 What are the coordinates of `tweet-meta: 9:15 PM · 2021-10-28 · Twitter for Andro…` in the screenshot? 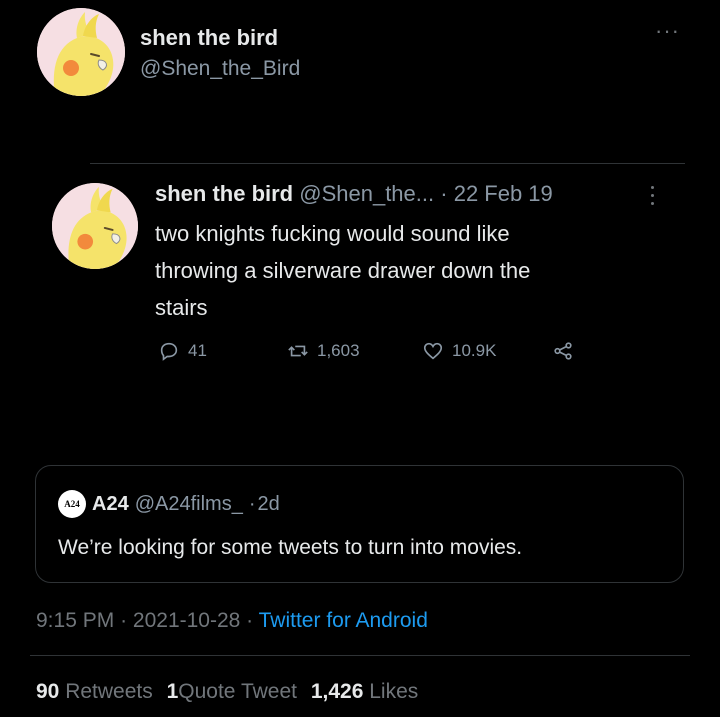 It's located at (232, 621).